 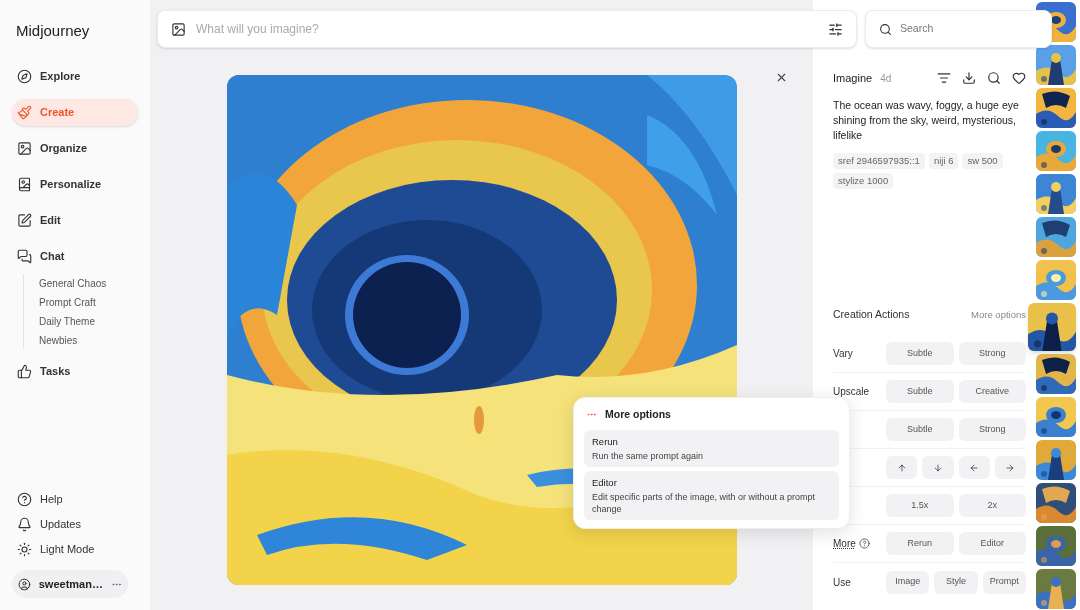 What do you see at coordinates (24, 524) in the screenshot?
I see `bell-icon` at bounding box center [24, 524].